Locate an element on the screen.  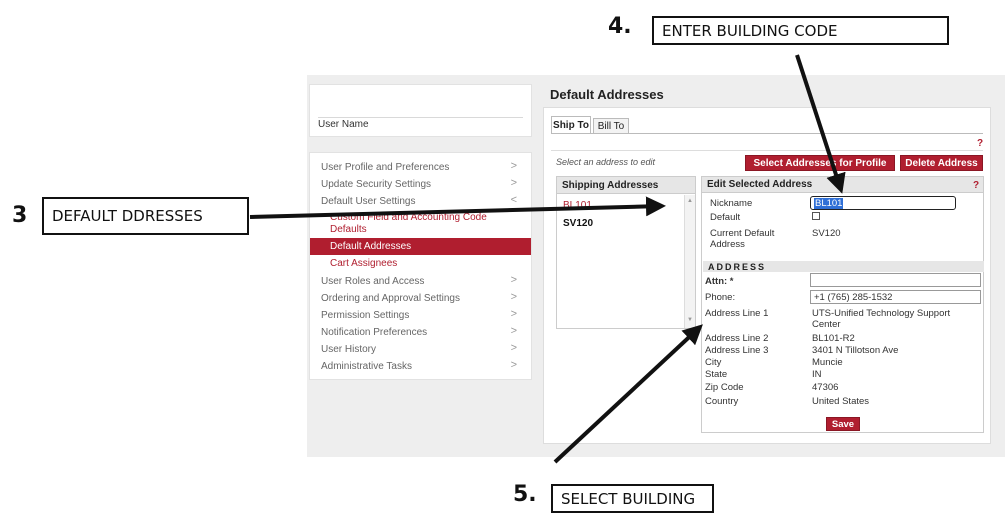
tab-ship-to: Ship To is located at coordinates (571, 125).